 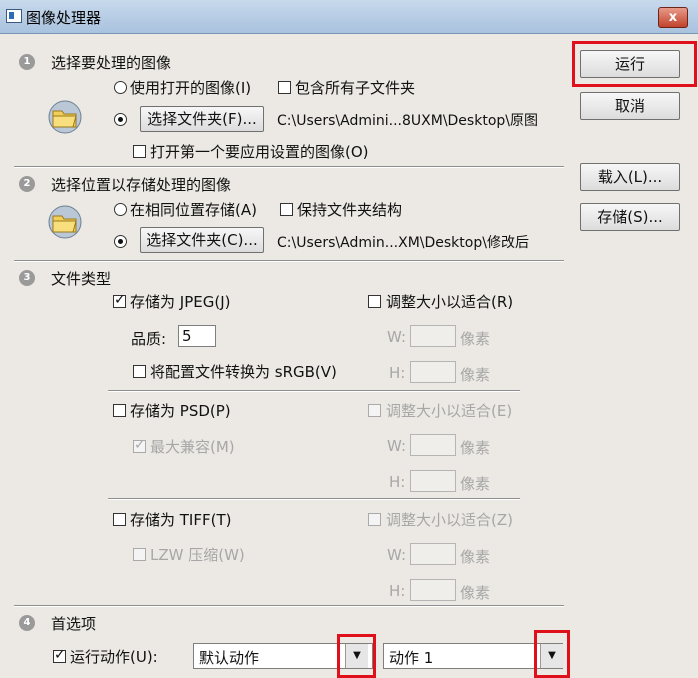 I want to click on quality-label: 品质:, so click(x=149, y=339).